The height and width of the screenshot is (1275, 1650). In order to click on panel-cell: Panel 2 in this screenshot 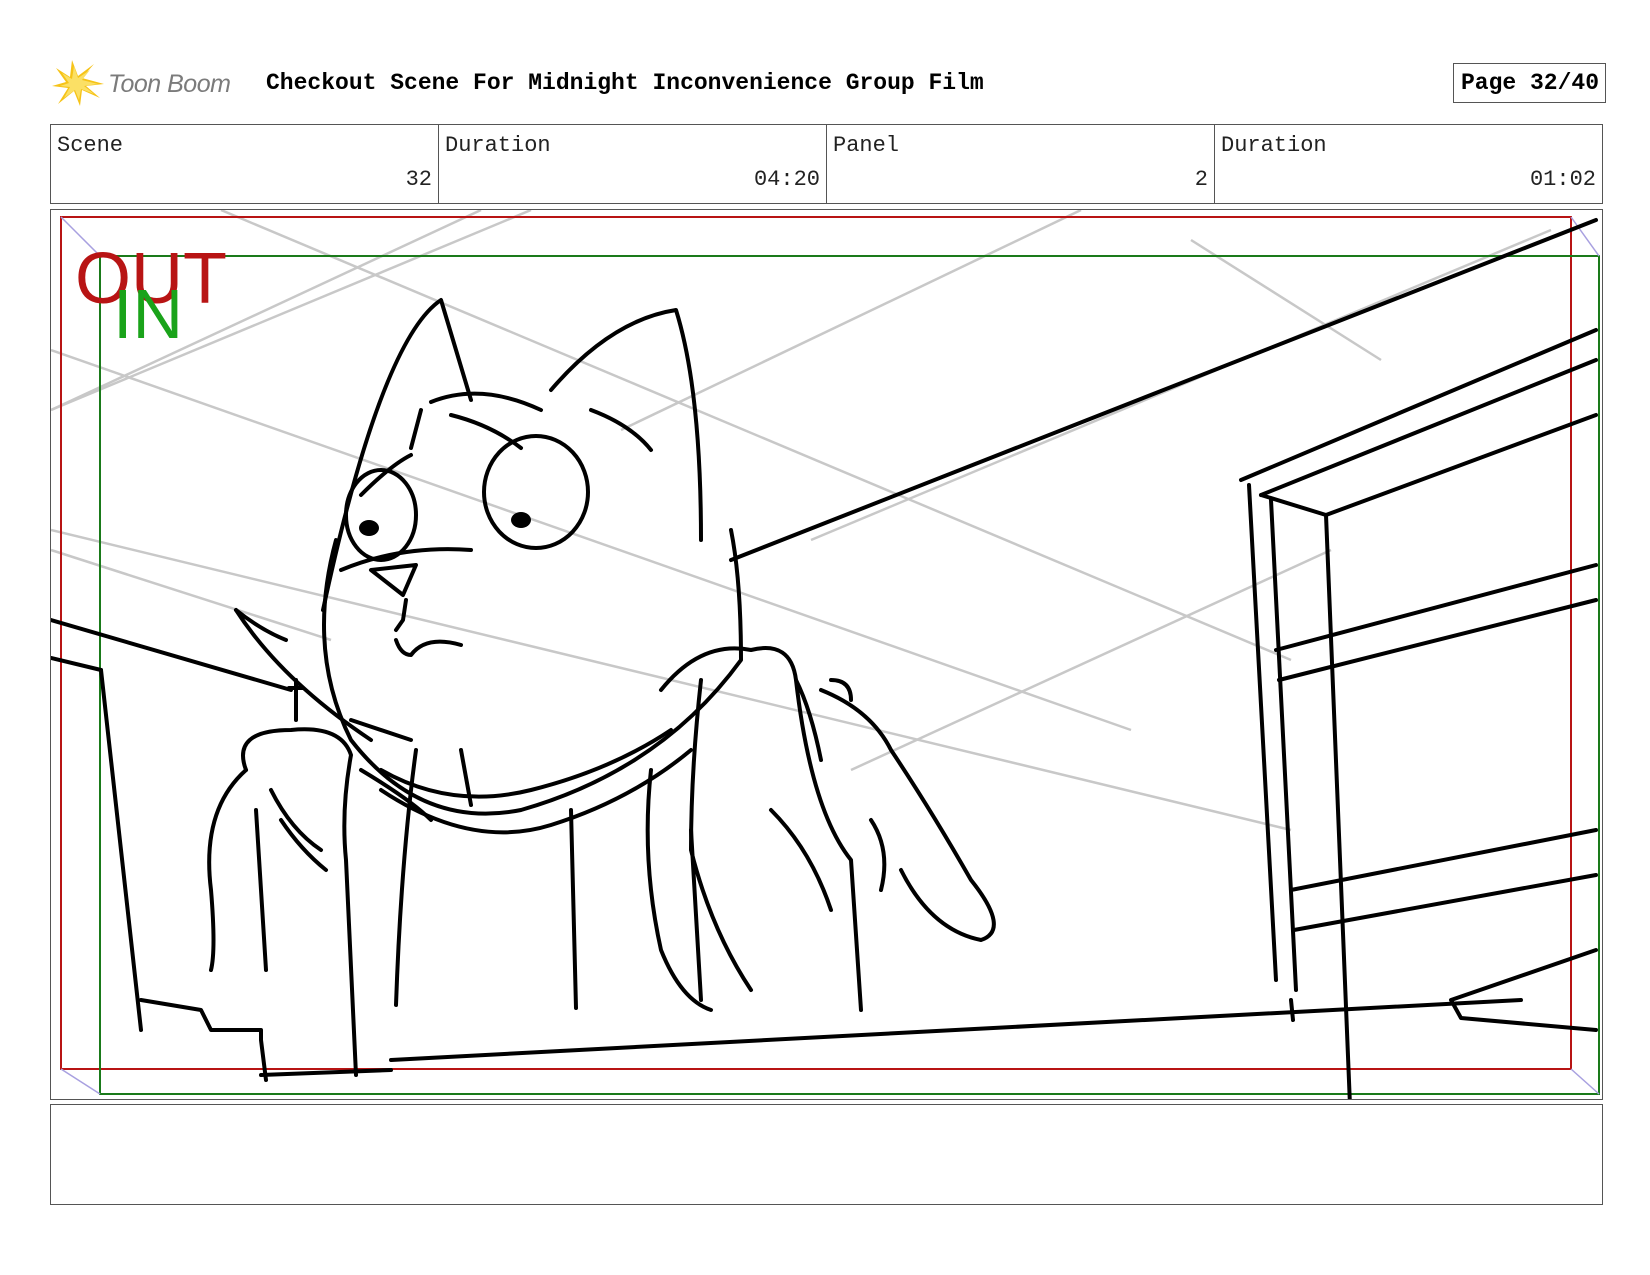, I will do `click(1020, 164)`.